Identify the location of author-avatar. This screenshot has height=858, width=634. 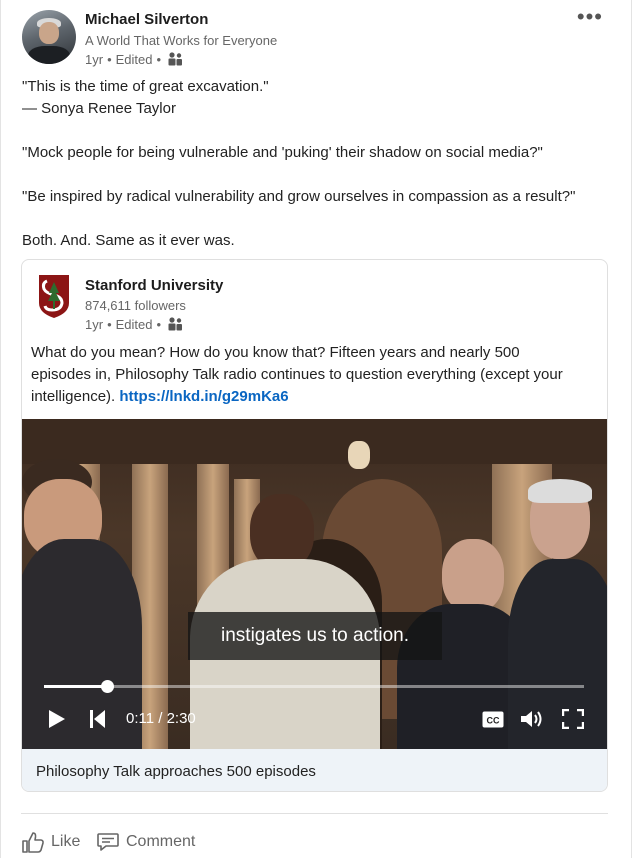
(49, 37).